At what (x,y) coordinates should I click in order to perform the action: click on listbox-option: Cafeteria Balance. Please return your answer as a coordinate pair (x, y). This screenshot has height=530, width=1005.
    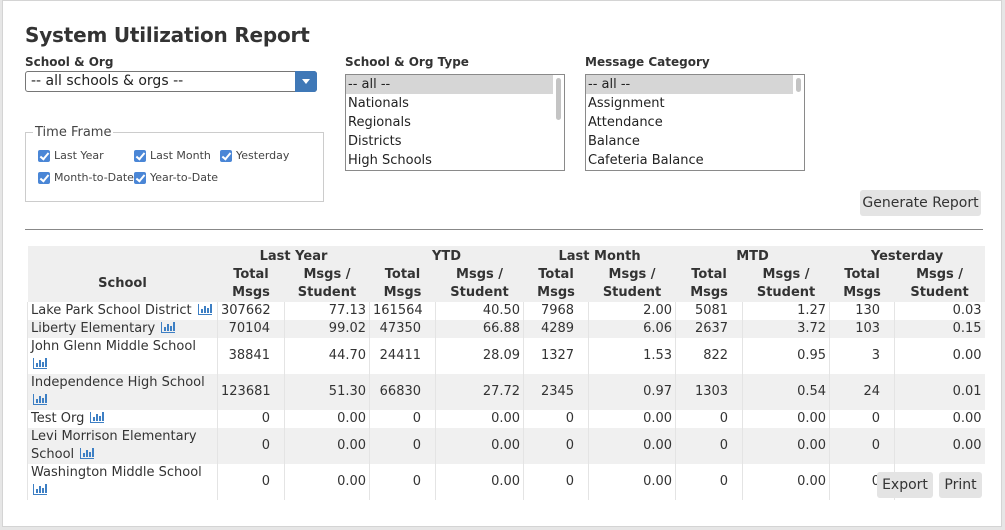
    Looking at the image, I should click on (695, 160).